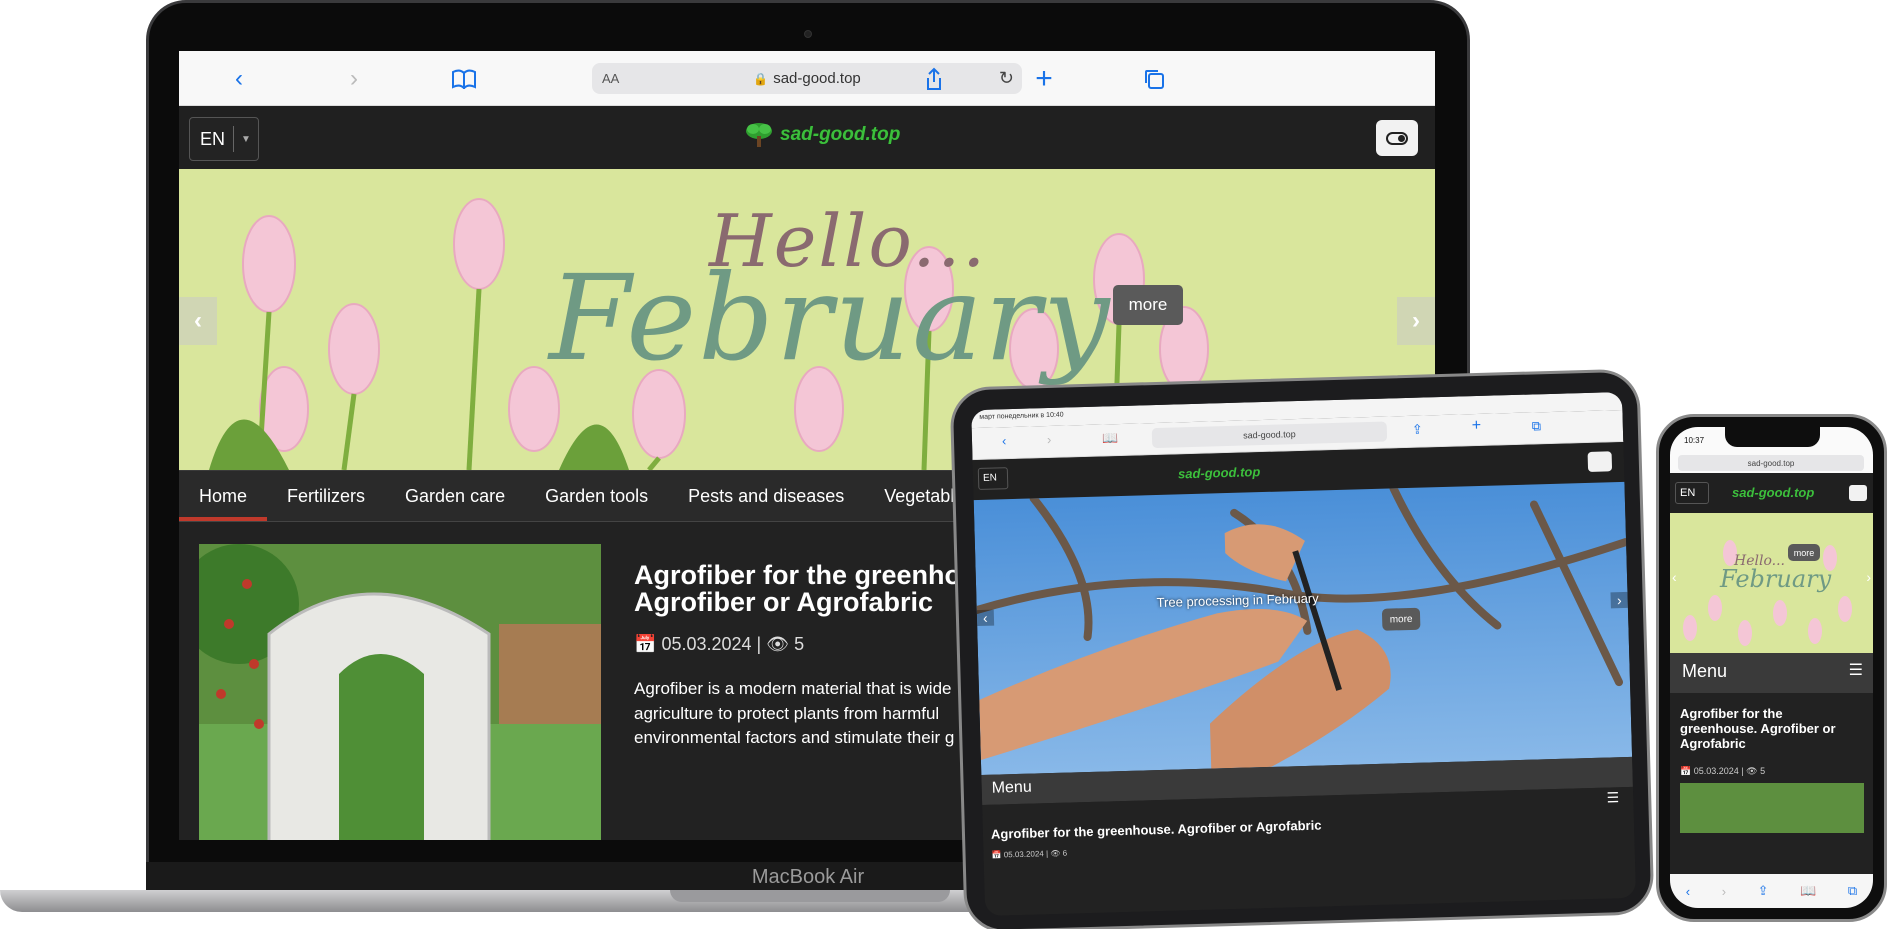 This screenshot has height=929, width=1900. I want to click on menu-label: Menu, so click(1705, 671).